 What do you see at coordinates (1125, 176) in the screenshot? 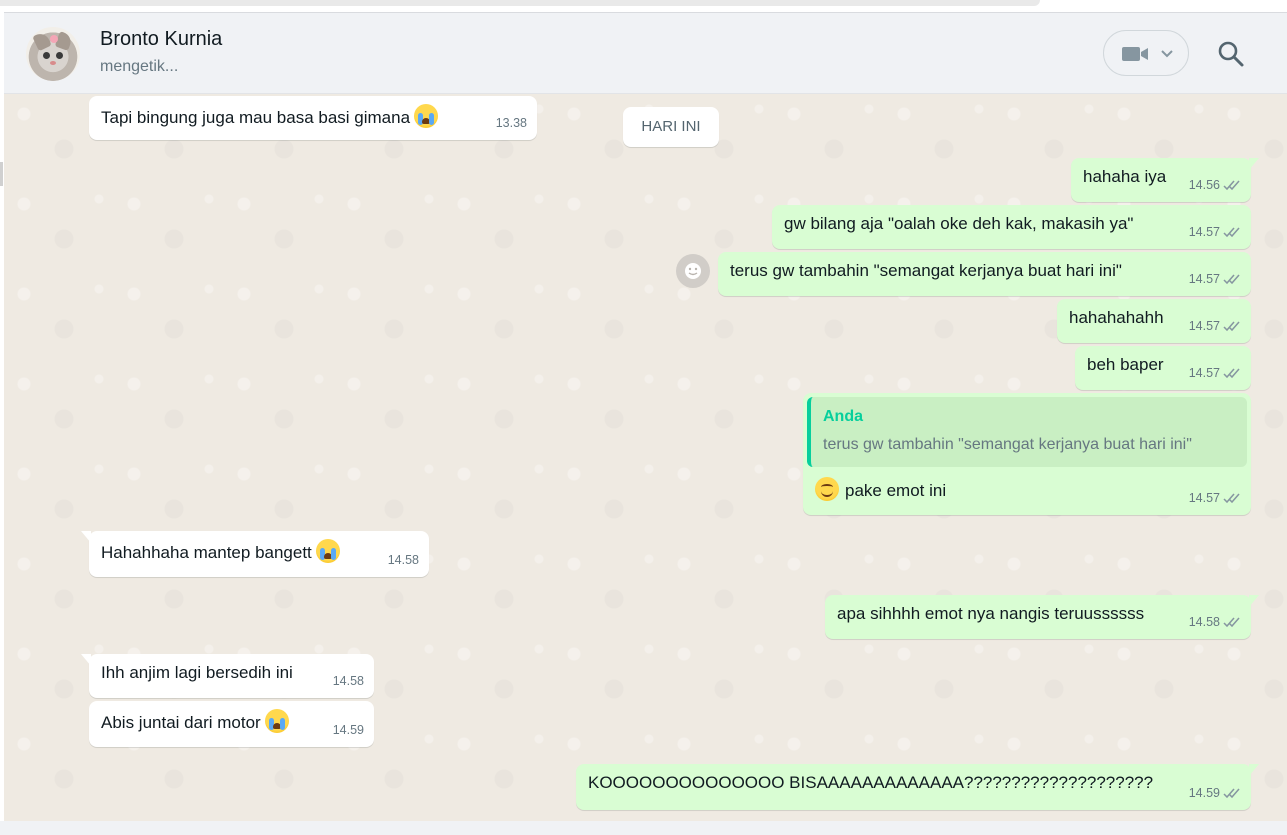
I see `message-text: hahaha iya` at bounding box center [1125, 176].